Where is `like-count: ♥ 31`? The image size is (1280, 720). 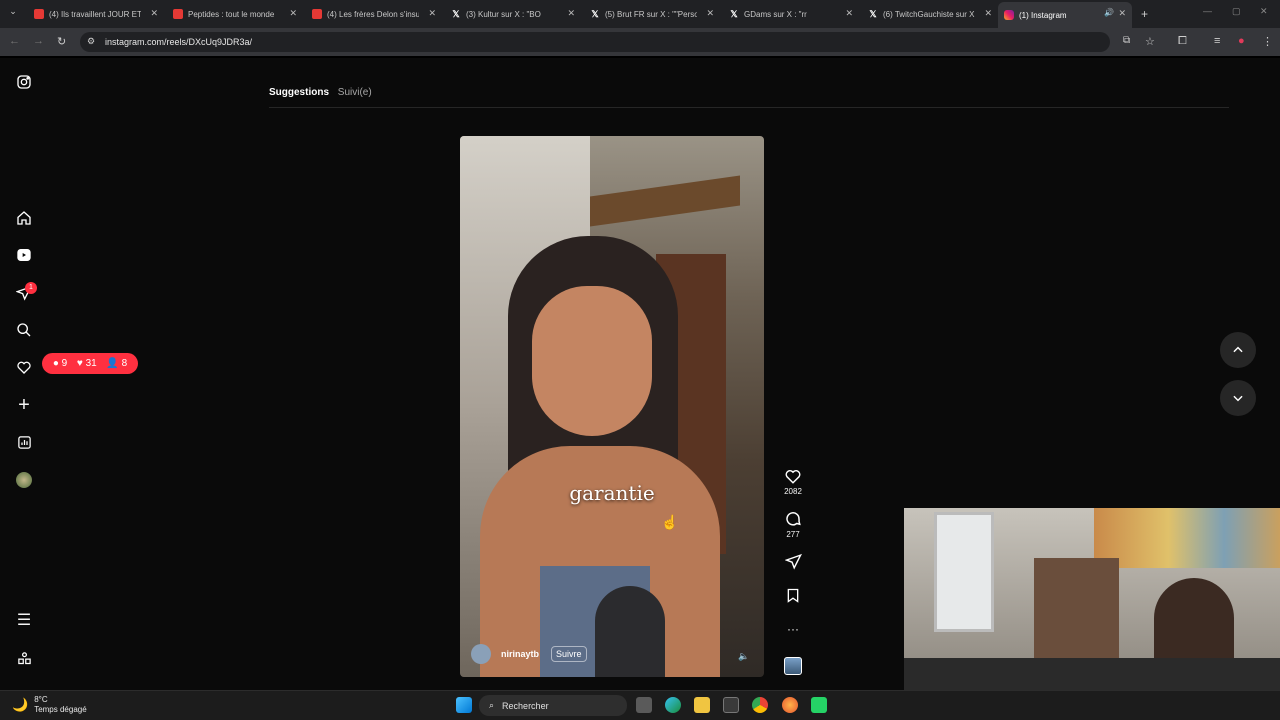
like-count: ♥ 31 is located at coordinates (86, 363).